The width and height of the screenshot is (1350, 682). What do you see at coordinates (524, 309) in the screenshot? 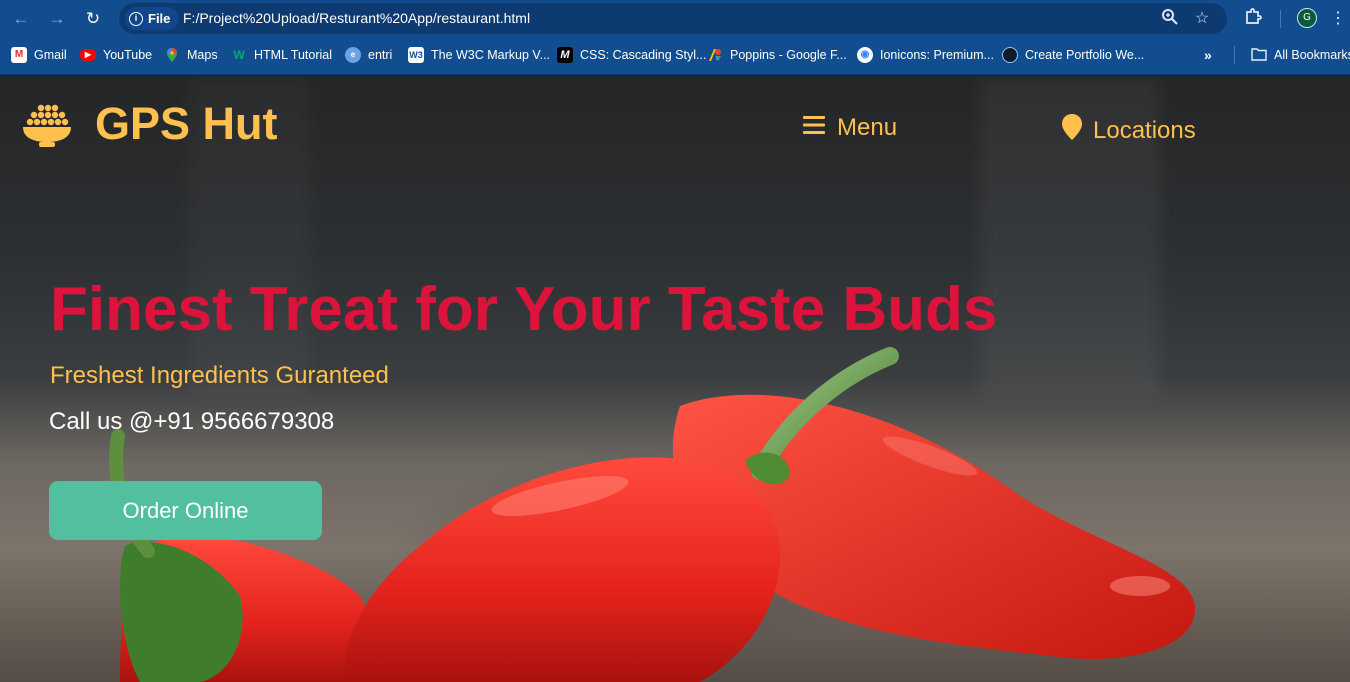
I see `hero-title: Finest Treat for Your Taste Buds` at bounding box center [524, 309].